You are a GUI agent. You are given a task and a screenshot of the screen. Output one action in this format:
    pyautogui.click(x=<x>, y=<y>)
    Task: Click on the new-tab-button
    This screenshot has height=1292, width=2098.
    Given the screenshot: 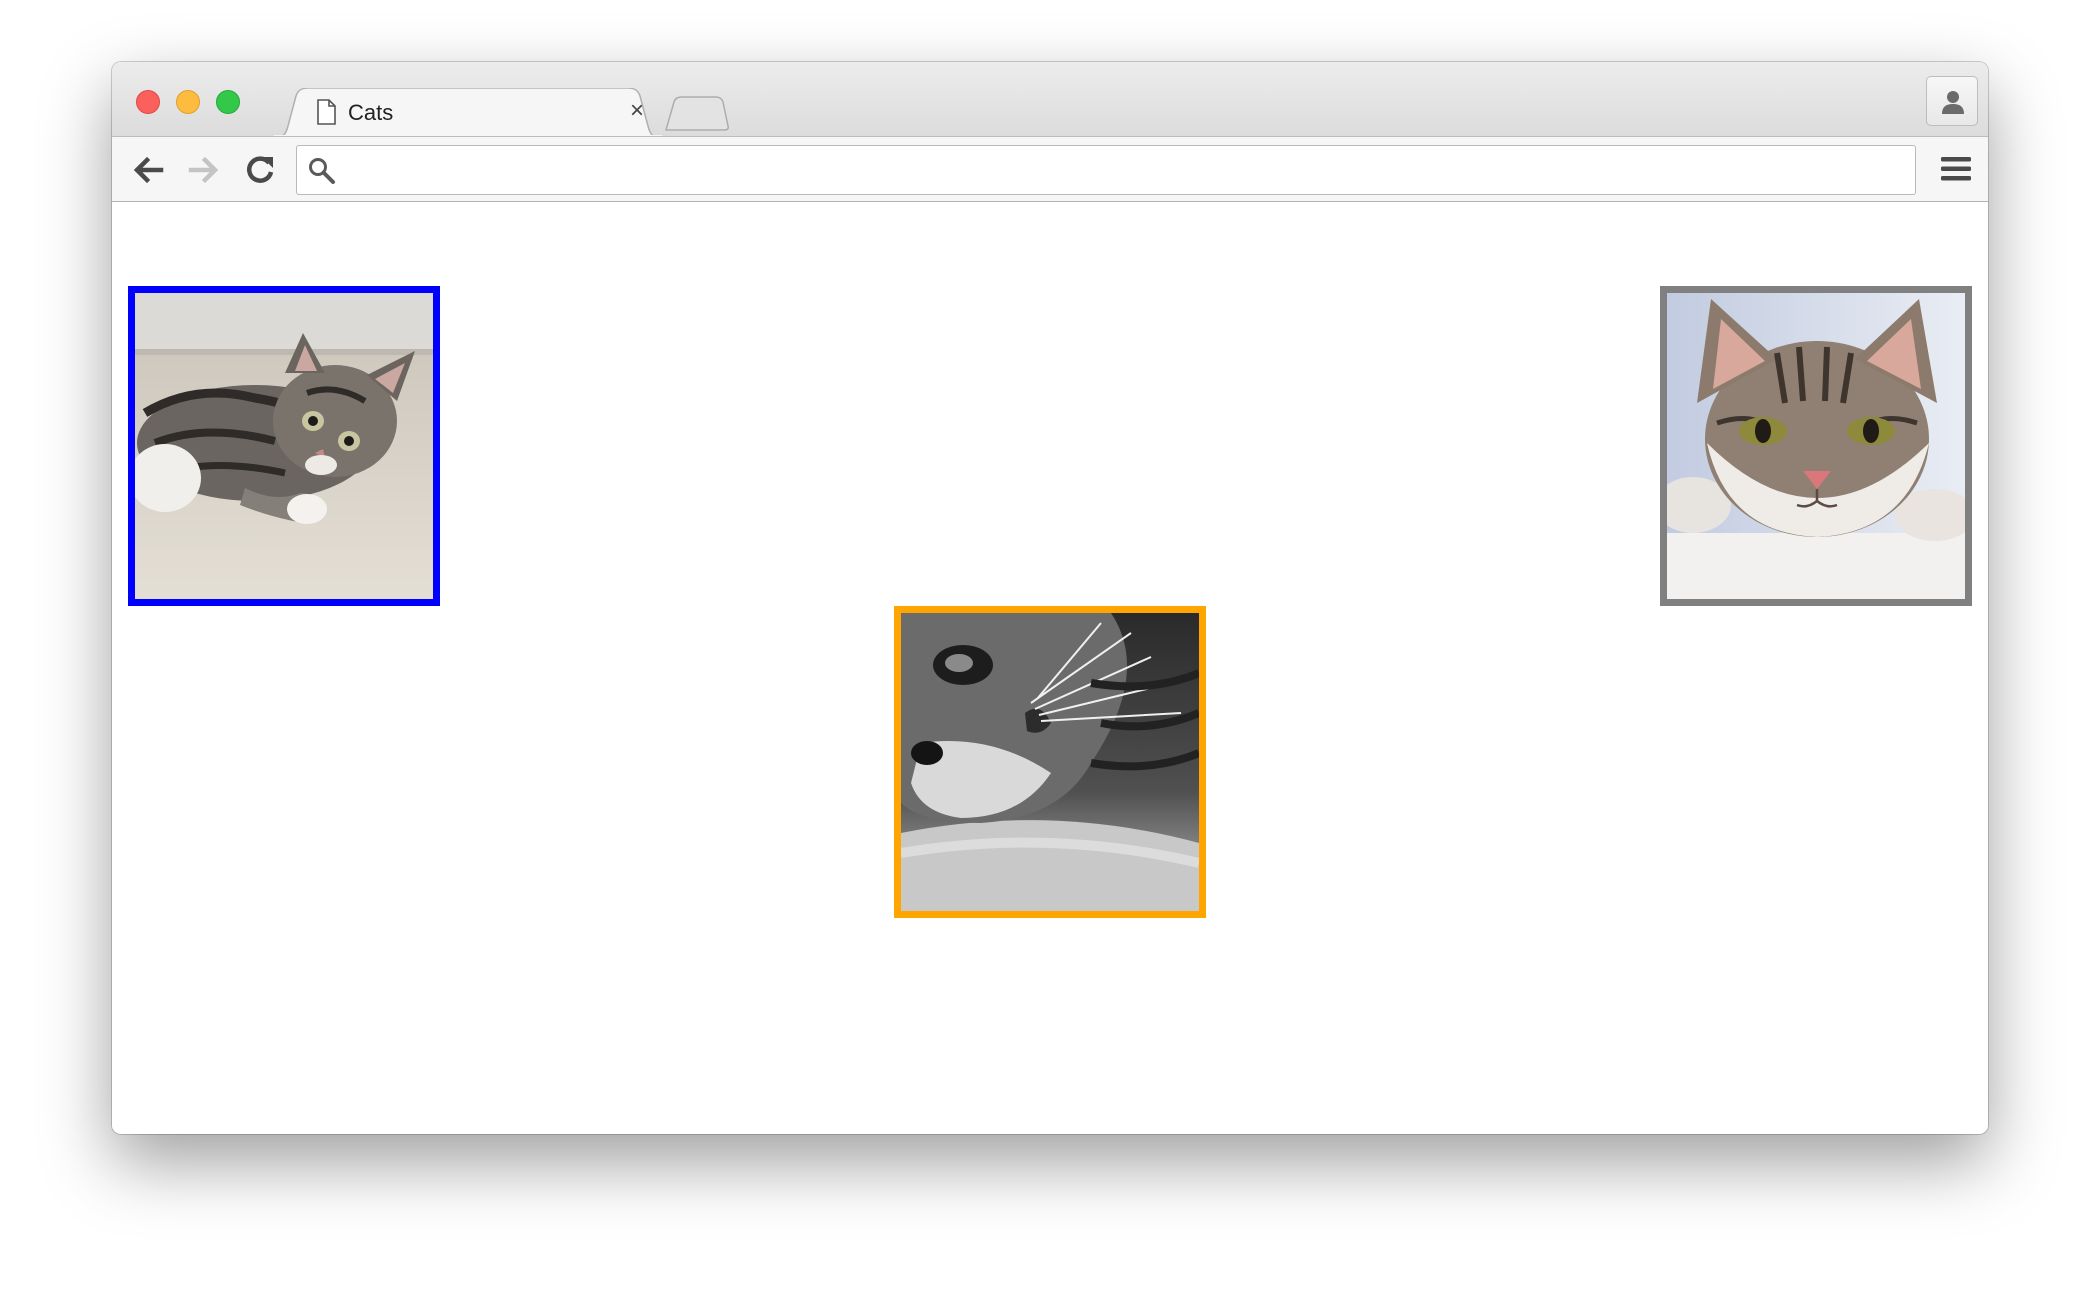 What is the action you would take?
    pyautogui.click(x=697, y=114)
    